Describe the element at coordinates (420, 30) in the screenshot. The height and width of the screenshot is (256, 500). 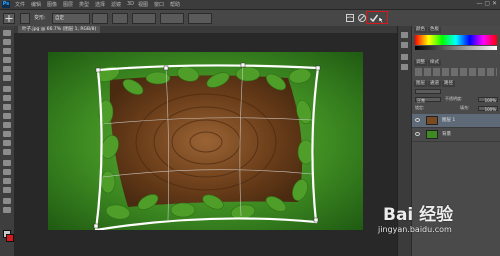
I see `tab-color: 颜色` at that location.